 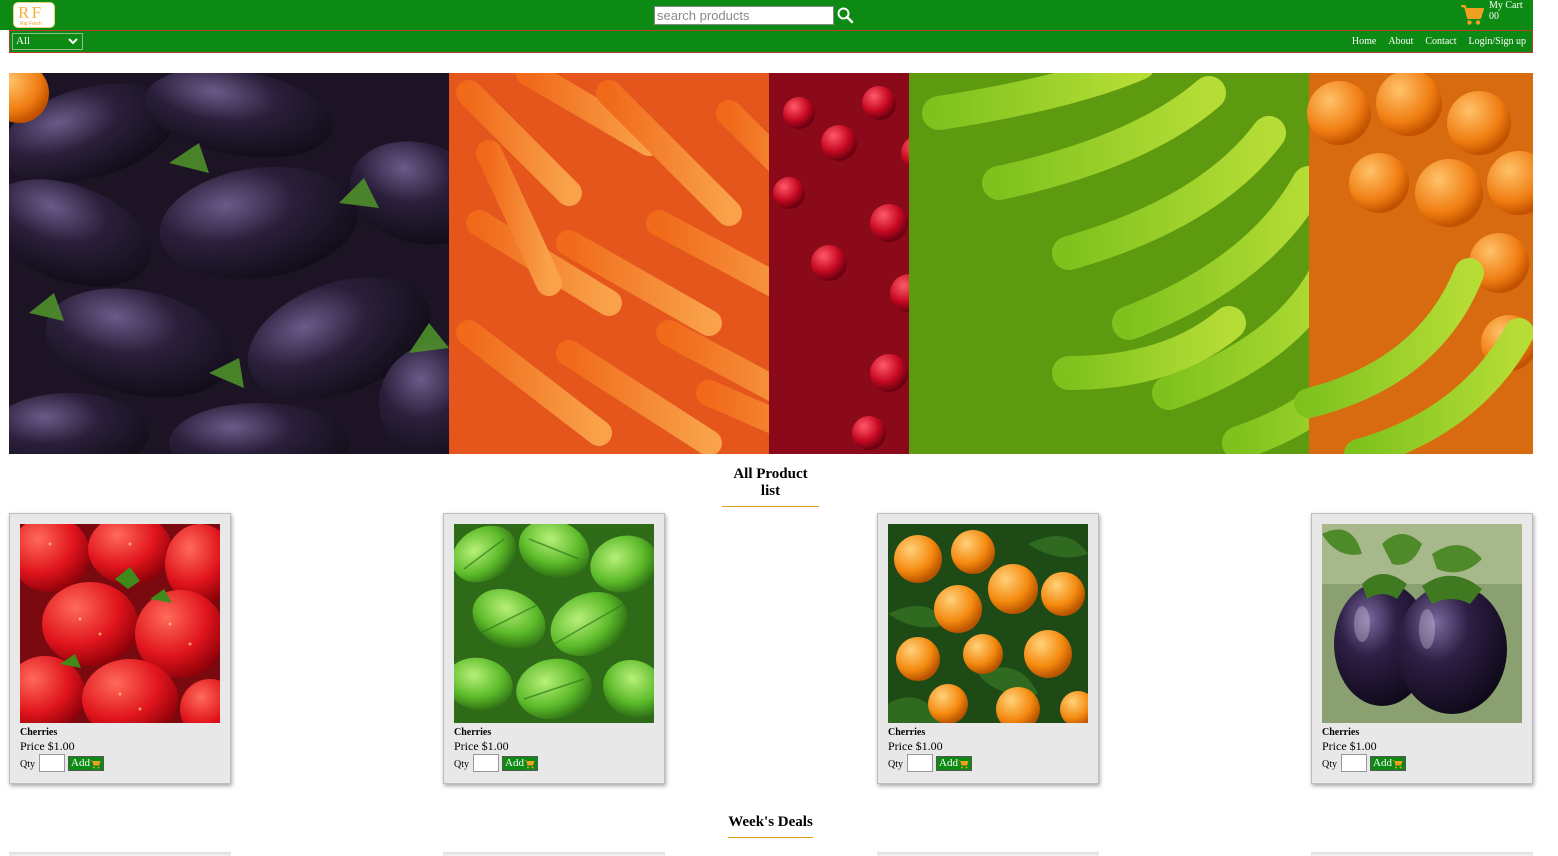 I want to click on all-products-heading: All Product list, so click(x=770, y=486).